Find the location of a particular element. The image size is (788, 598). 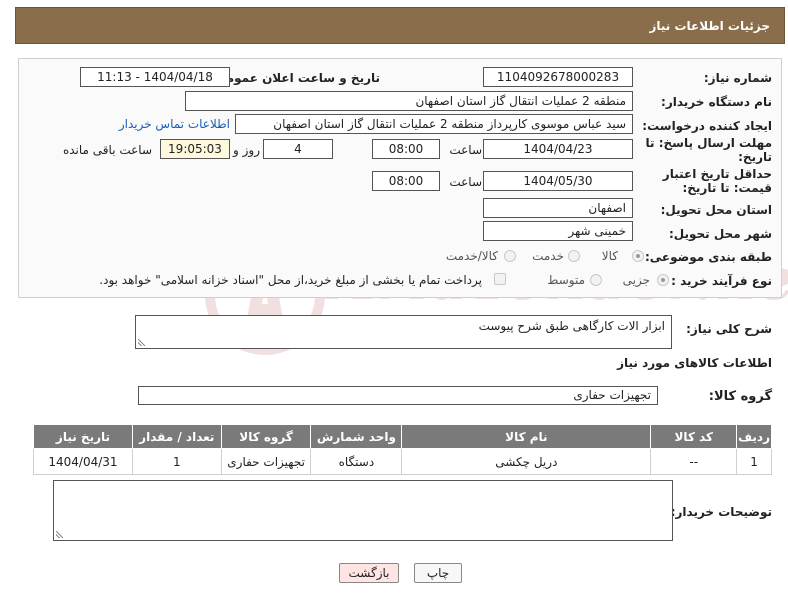

remaining-time-field: 19:05:03 is located at coordinates (195, 149).